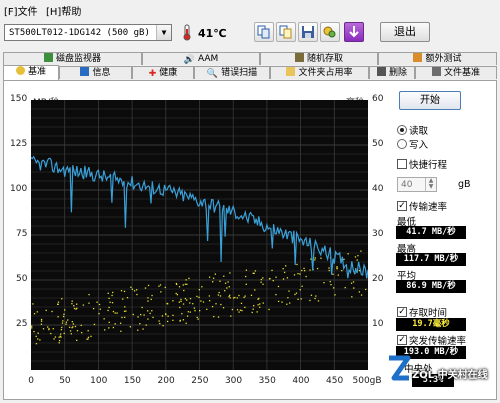 Image resolution: width=500 pixels, height=403 pixels. Describe the element at coordinates (308, 32) in the screenshot. I see `save-button` at that location.